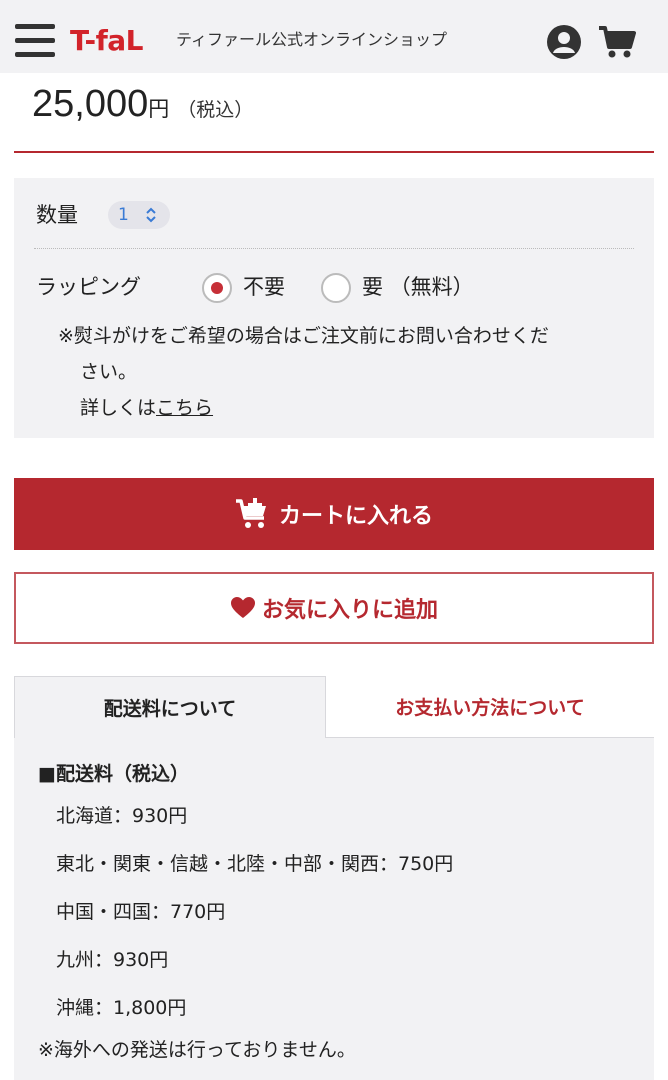  What do you see at coordinates (197, 1050) in the screenshot?
I see `overseas-note: ※海外への発送は行っておりません。` at bounding box center [197, 1050].